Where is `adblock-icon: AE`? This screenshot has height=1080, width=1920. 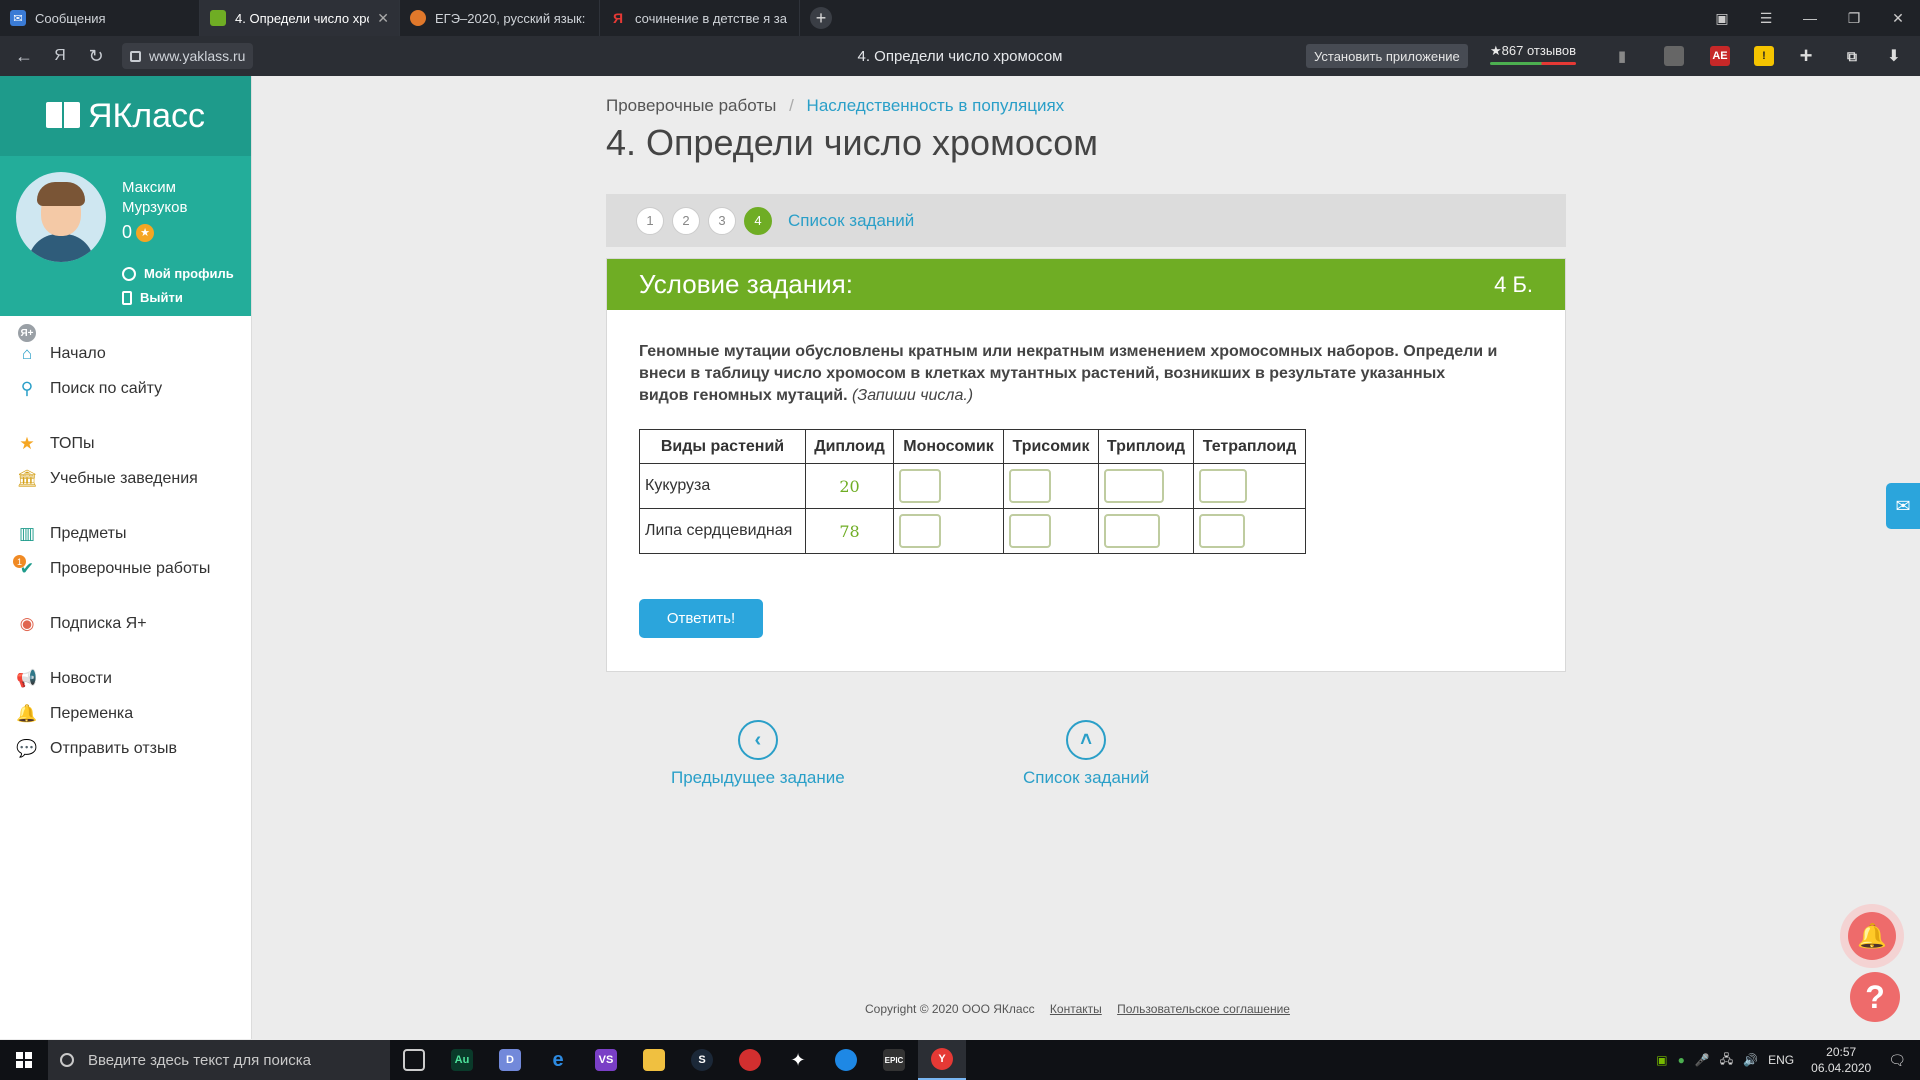 adblock-icon: AE is located at coordinates (1720, 56).